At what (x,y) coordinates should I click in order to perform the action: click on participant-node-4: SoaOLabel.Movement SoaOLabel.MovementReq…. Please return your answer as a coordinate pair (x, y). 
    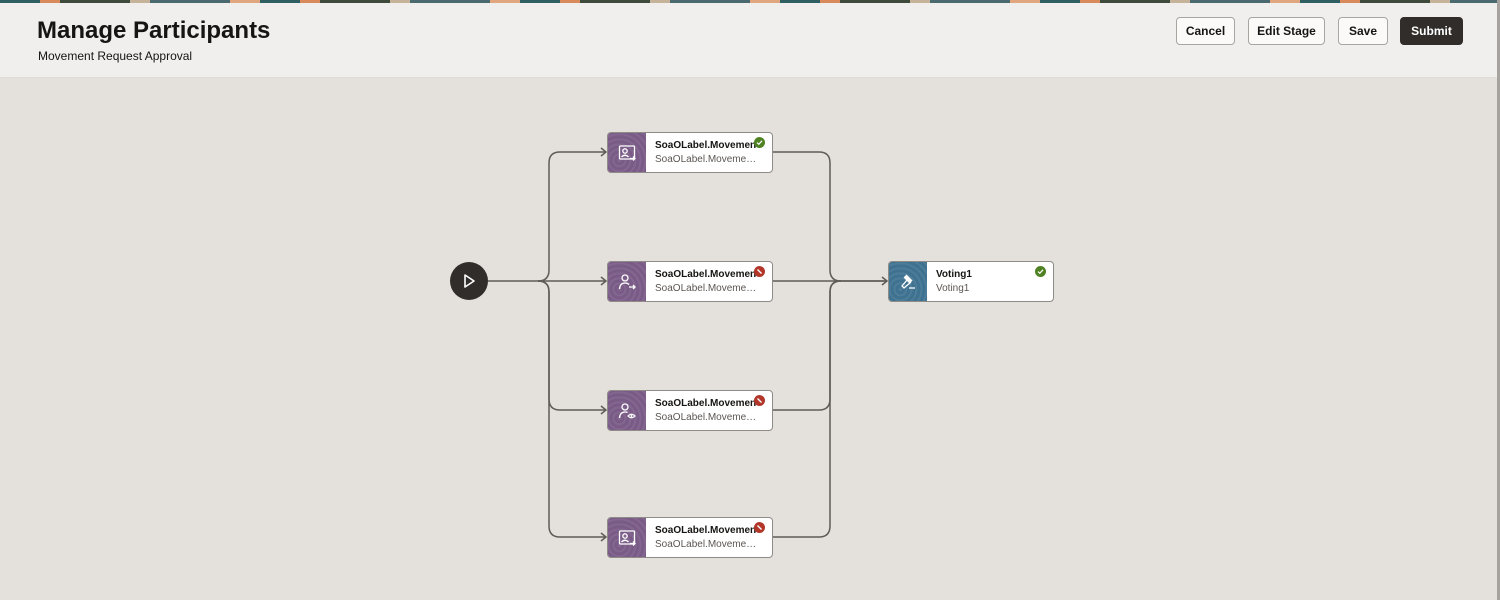
    Looking at the image, I should click on (690, 537).